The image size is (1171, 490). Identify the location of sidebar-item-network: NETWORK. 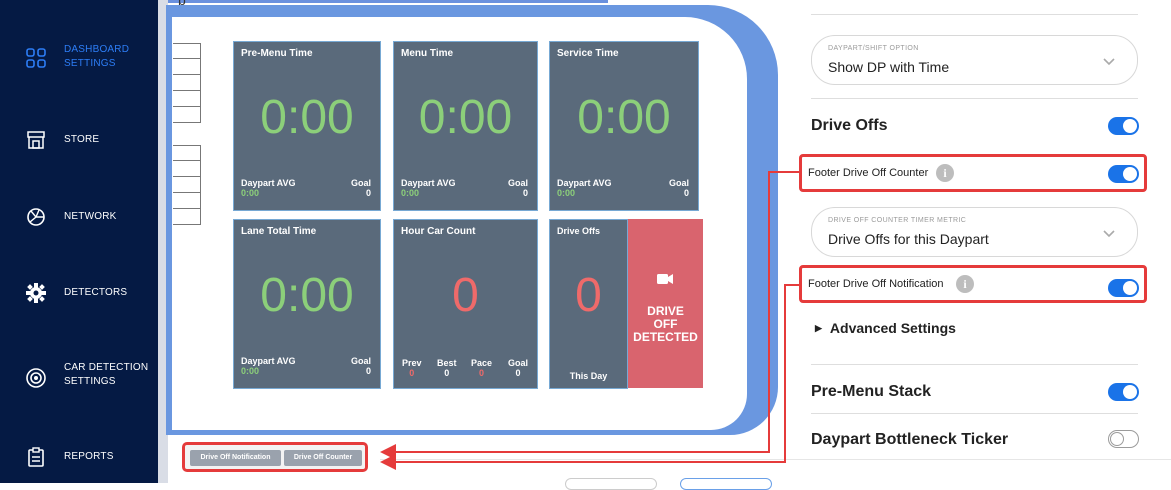
(79, 217).